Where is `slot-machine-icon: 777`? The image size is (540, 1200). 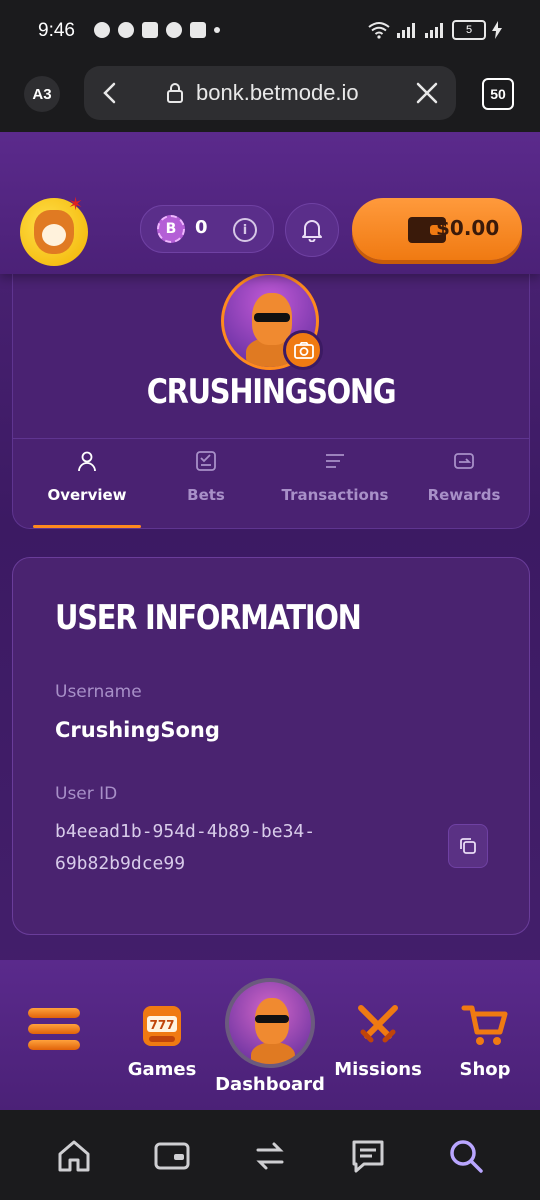
slot-machine-icon: 777 is located at coordinates (162, 1026).